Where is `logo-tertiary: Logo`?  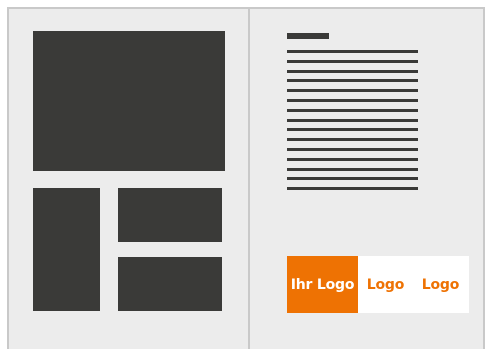
logo-tertiary: Logo is located at coordinates (440, 284).